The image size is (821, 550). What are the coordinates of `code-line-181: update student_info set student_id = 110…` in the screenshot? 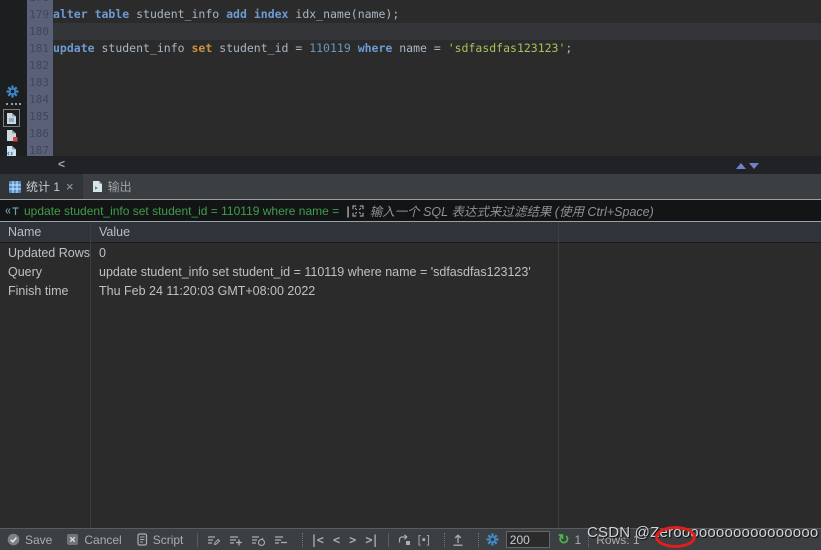 It's located at (312, 48).